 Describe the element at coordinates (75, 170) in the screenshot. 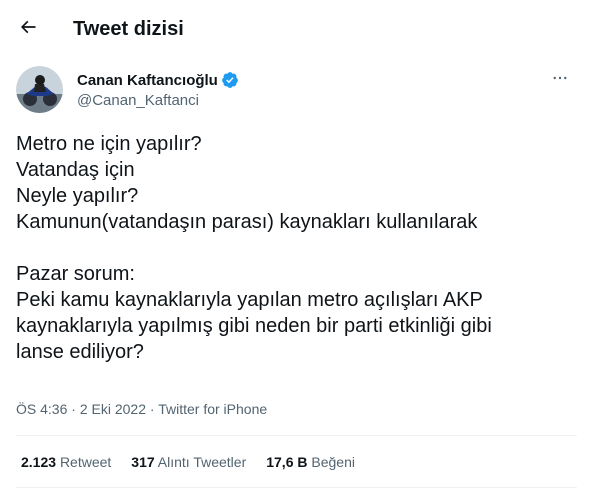

I see `tweet-line: Vatandaş için` at that location.